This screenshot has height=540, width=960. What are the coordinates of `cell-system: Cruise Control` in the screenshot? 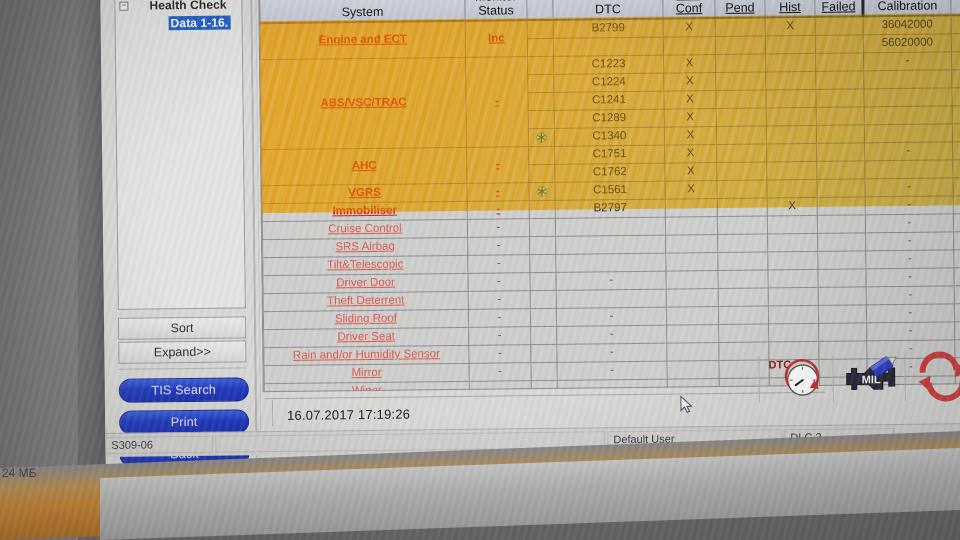 It's located at (365, 229).